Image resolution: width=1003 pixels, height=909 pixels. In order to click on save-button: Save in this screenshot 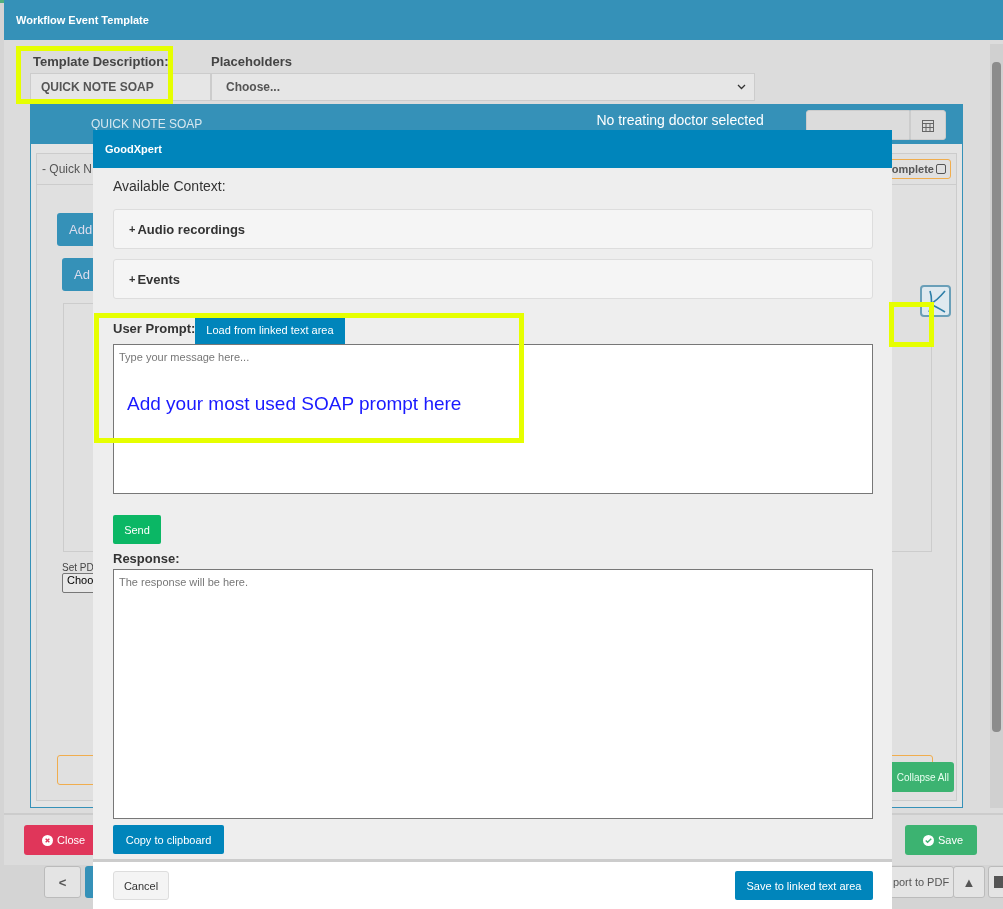, I will do `click(940, 840)`.